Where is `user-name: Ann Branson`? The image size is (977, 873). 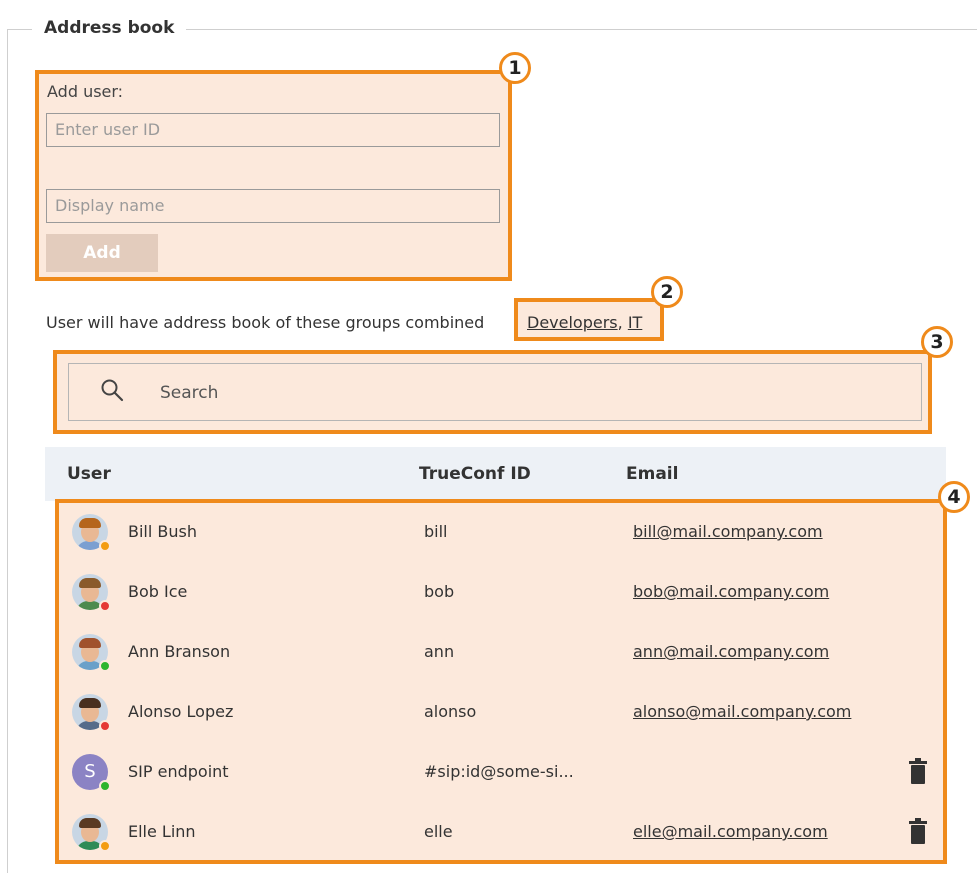 user-name: Ann Branson is located at coordinates (179, 651).